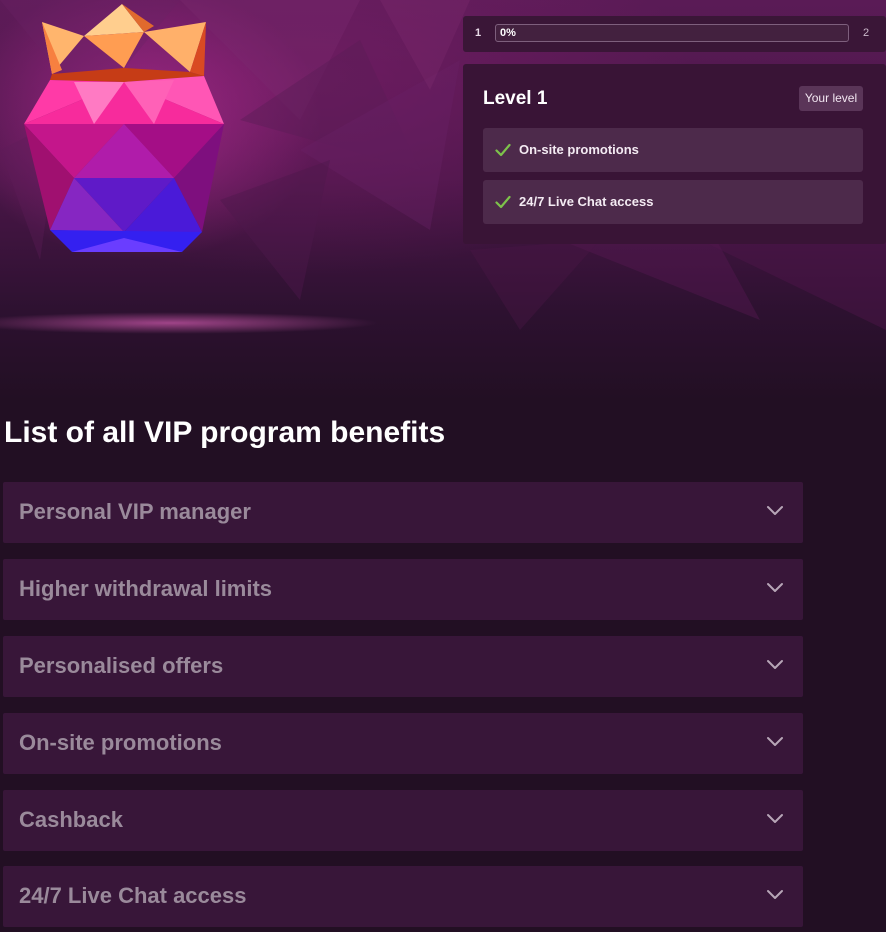  Describe the element at coordinates (673, 202) in the screenshot. I see `level-perk-item: 24/7 Live Chat access` at that location.